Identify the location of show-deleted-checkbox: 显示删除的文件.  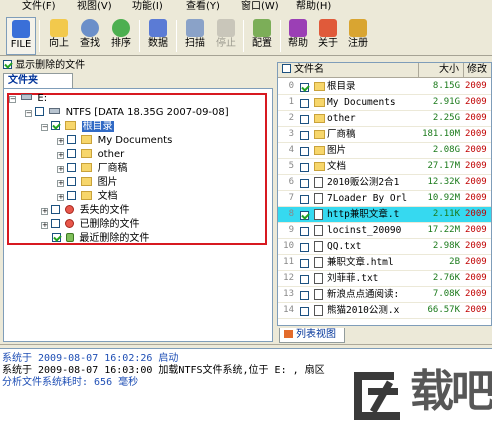
(44, 66).